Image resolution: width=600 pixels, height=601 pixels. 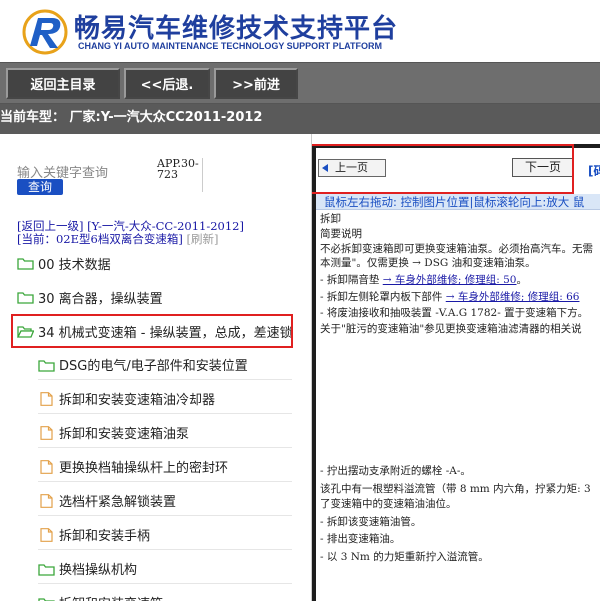 What do you see at coordinates (165, 467) in the screenshot?
I see `tree-item-seal-ring: 更换换档轴操纵杆上的密封环` at bounding box center [165, 467].